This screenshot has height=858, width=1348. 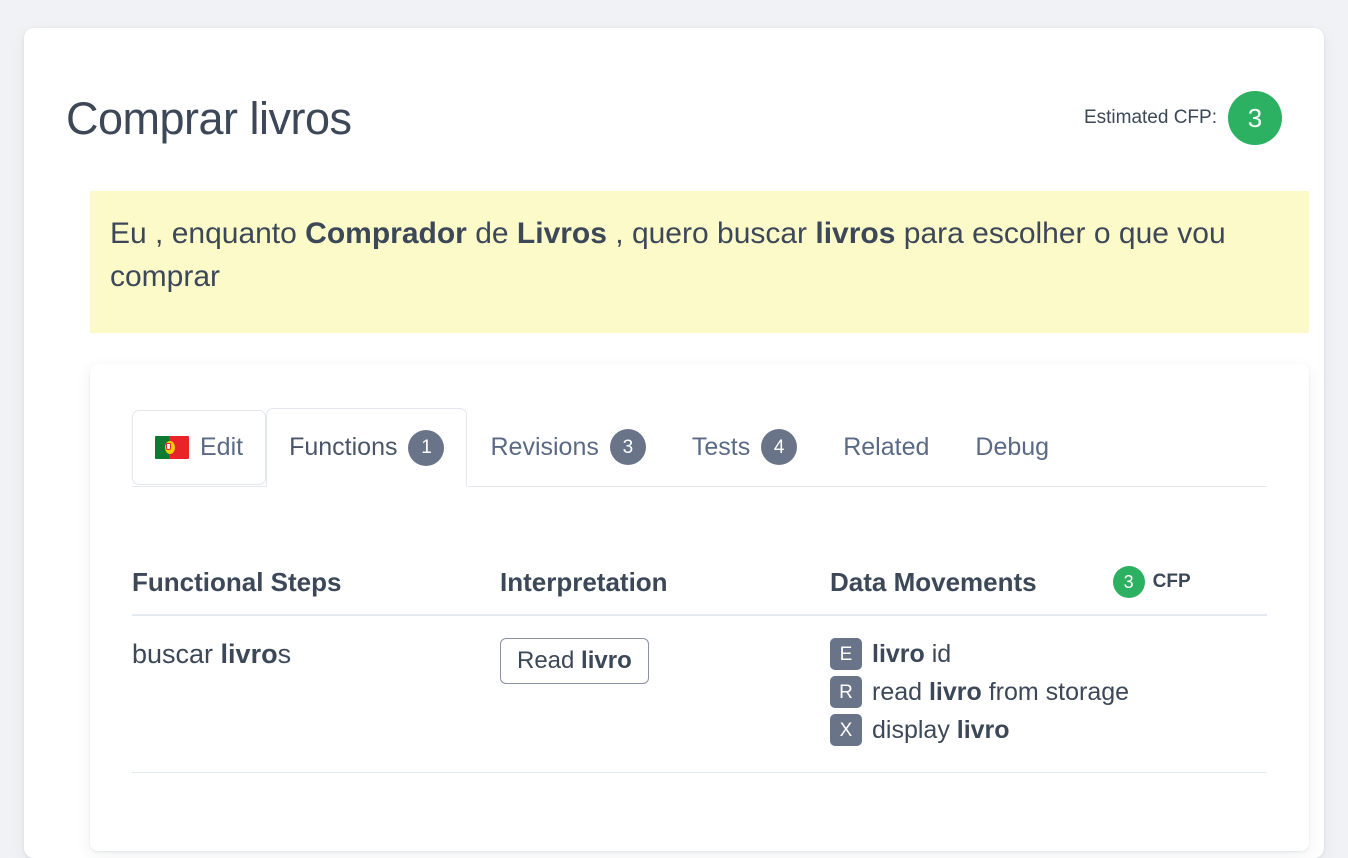 I want to click on column-header-functional-steps: Functional Steps, so click(x=237, y=581).